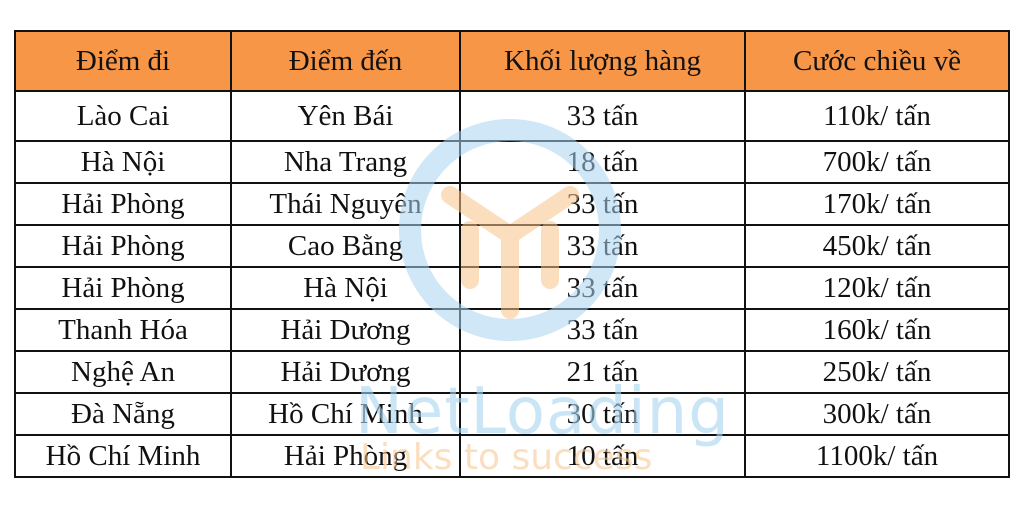 The height and width of the screenshot is (512, 1024). I want to click on cell-return-rate: 450k/ tấn, so click(877, 246).